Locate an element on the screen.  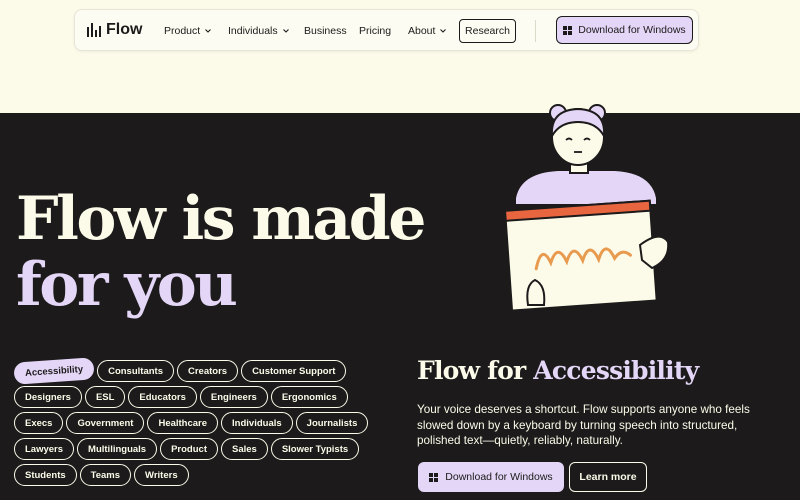
waveform-logo-icon is located at coordinates (94, 30).